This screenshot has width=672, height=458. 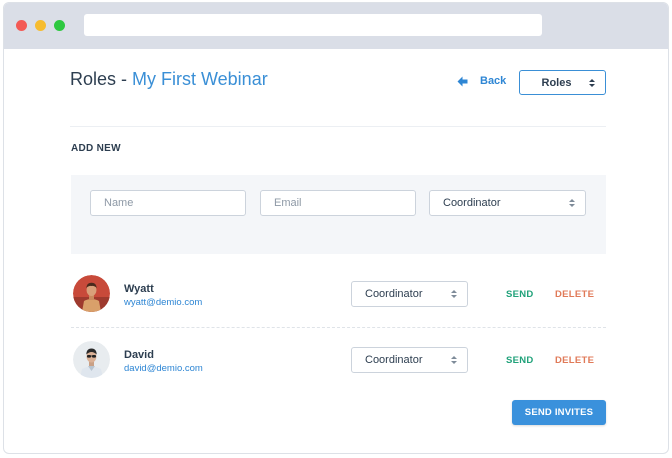 I want to click on email-input, so click(x=338, y=203).